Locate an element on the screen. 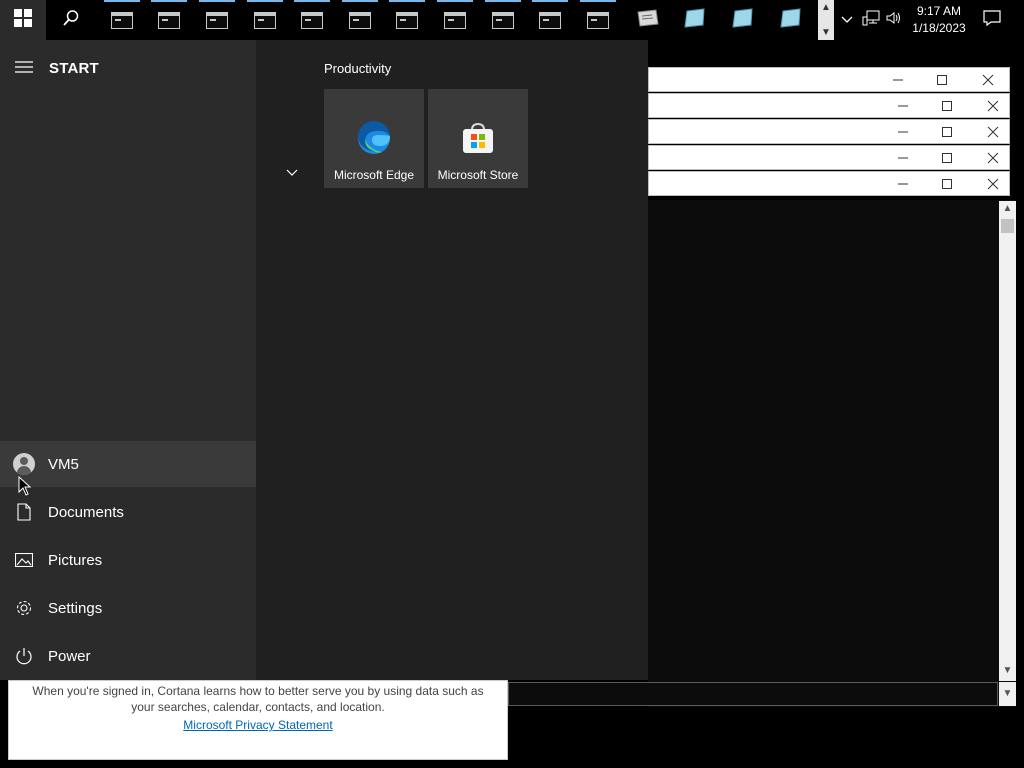 The height and width of the screenshot is (768, 1024). console-scrollbar: ▲ ▼ is located at coordinates (1007, 441).